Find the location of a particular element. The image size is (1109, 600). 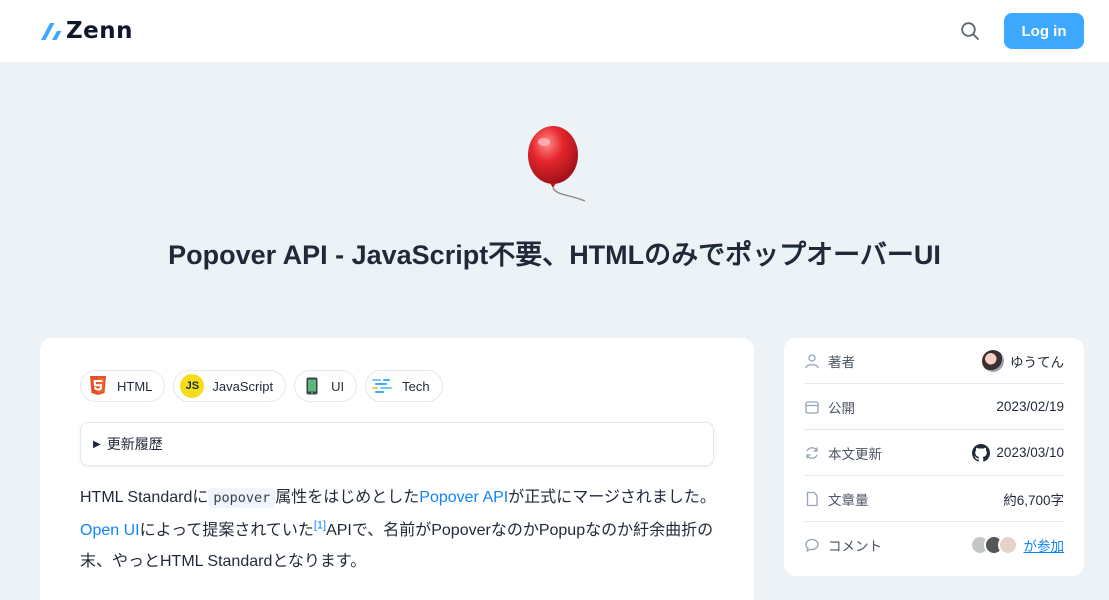

comment-participants: が参加 is located at coordinates (1017, 545).